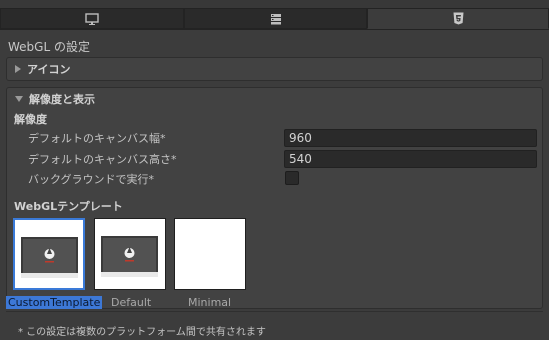 The height and width of the screenshot is (340, 549). Describe the element at coordinates (209, 302) in the screenshot. I see `template-name-minimal: Minimal` at that location.